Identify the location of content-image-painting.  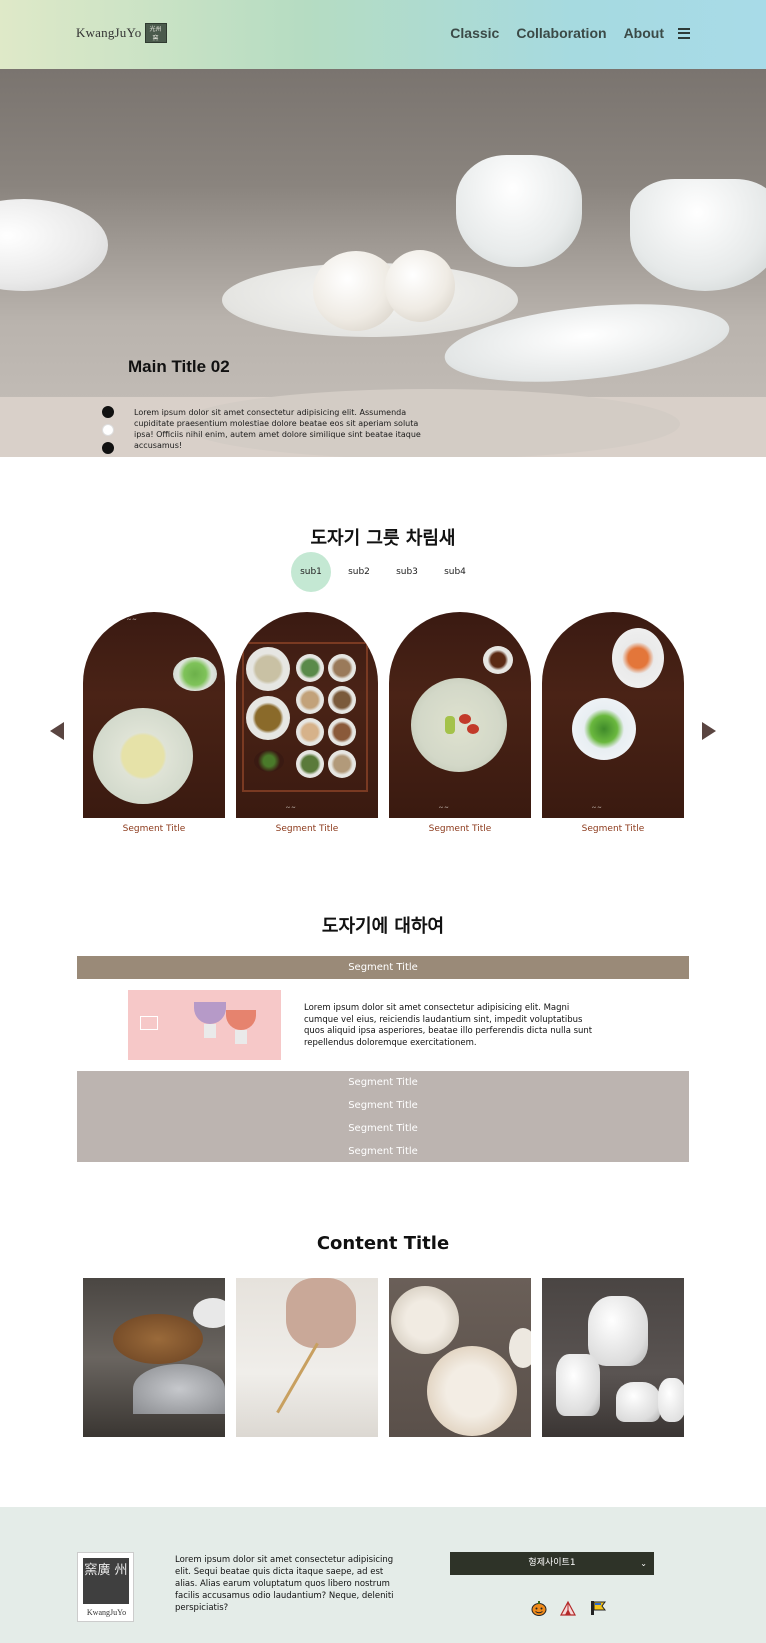
(307, 1357).